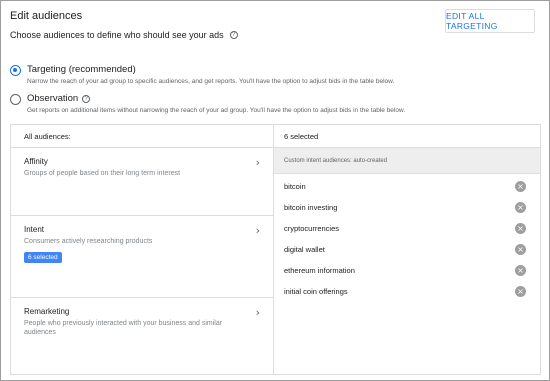 This screenshot has width=550, height=381. Describe the element at coordinates (490, 21) in the screenshot. I see `edit-all-targeting-button: EDIT ALL TARGETING` at that location.